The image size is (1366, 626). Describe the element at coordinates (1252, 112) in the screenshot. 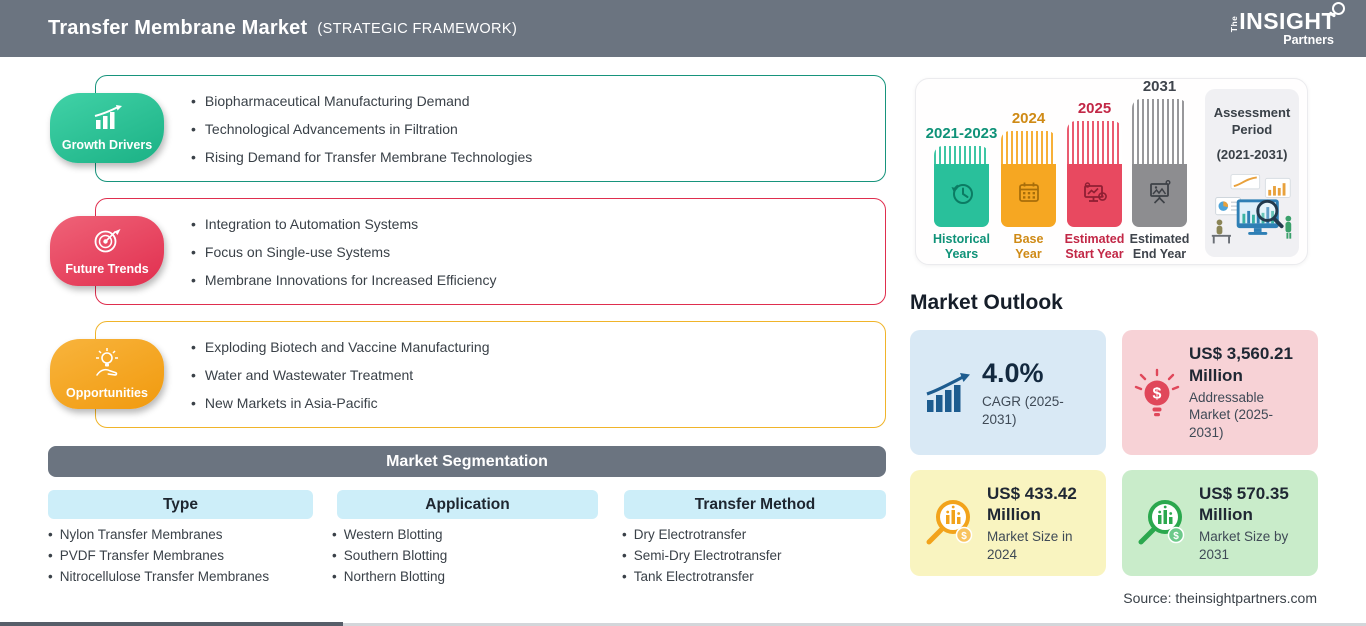

I see `assessment-line: Assessment` at that location.